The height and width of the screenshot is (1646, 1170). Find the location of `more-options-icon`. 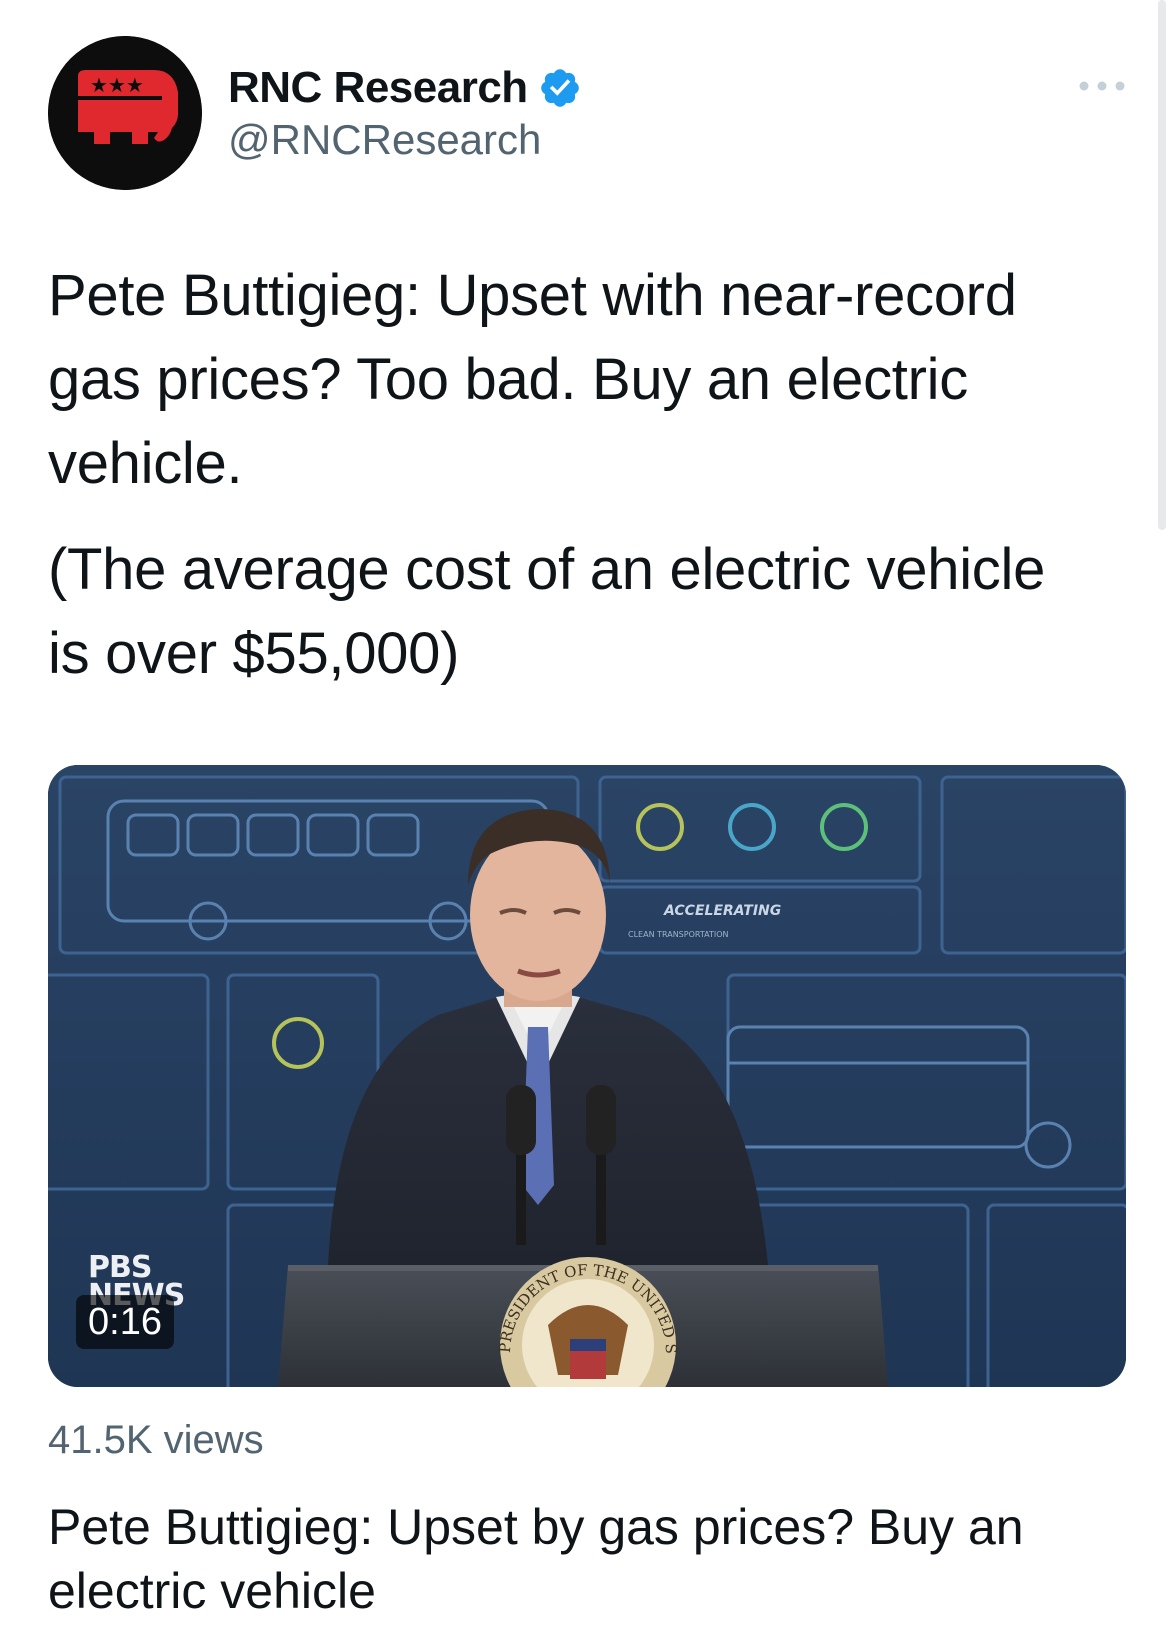

more-options-icon is located at coordinates (1102, 86).